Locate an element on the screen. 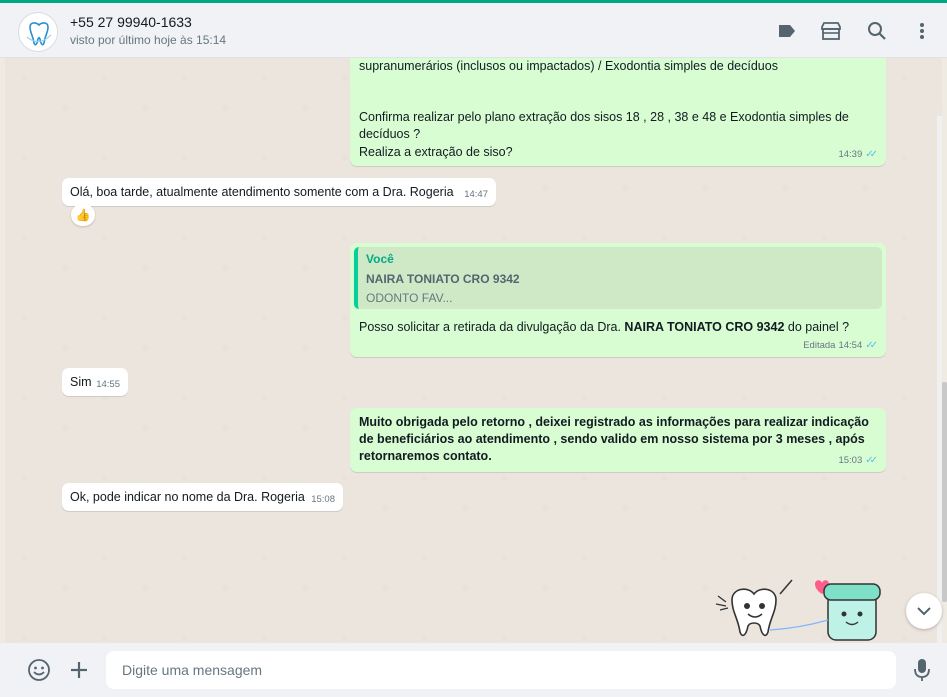 Image resolution: width=947 pixels, height=697 pixels. compose-bar is located at coordinates (473, 670).